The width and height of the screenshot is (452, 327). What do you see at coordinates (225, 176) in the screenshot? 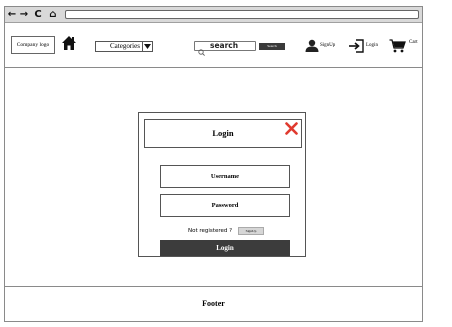
I see `username-field: Username` at bounding box center [225, 176].